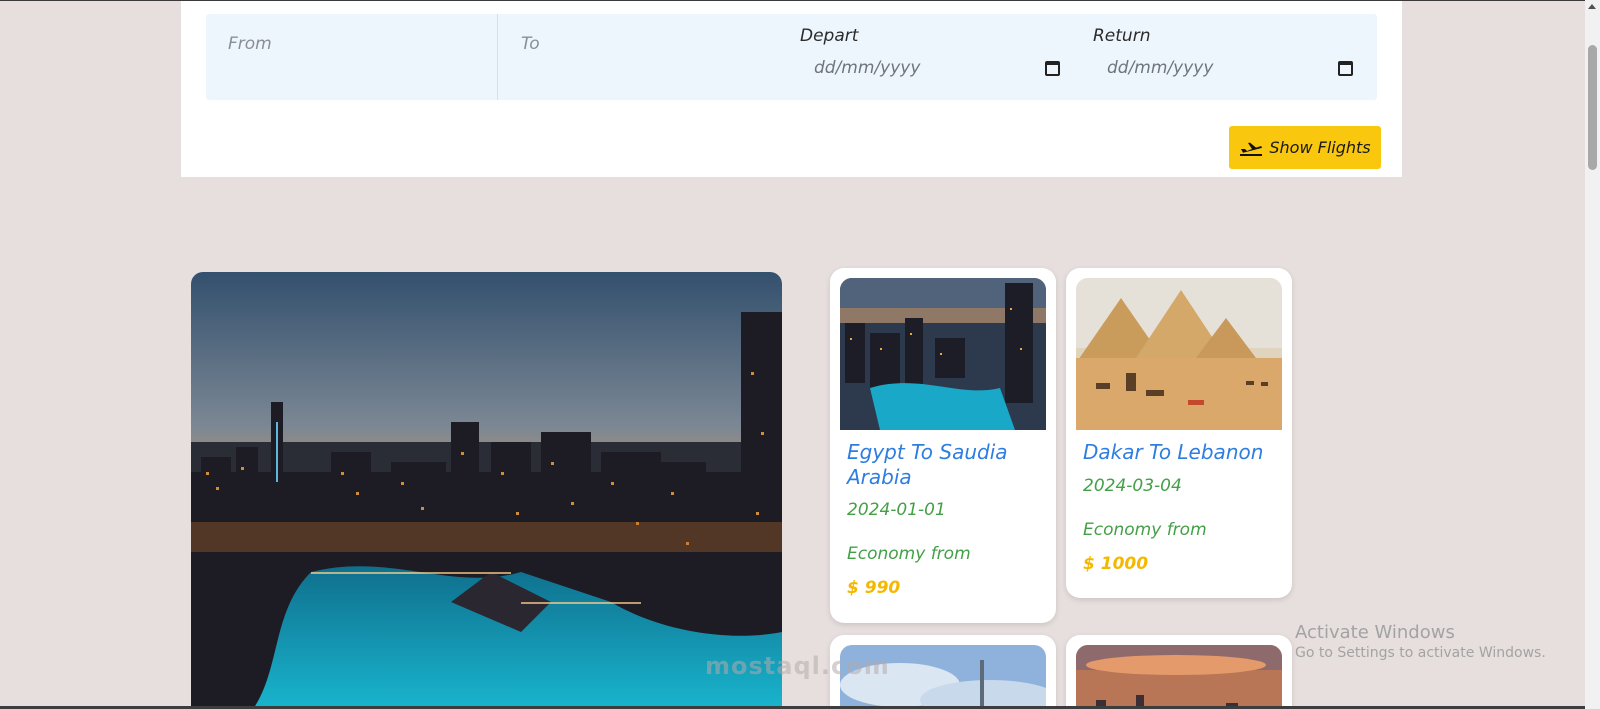  Describe the element at coordinates (1228, 57) in the screenshot. I see `return-date-group: Return dd/mm/yyyy` at that location.